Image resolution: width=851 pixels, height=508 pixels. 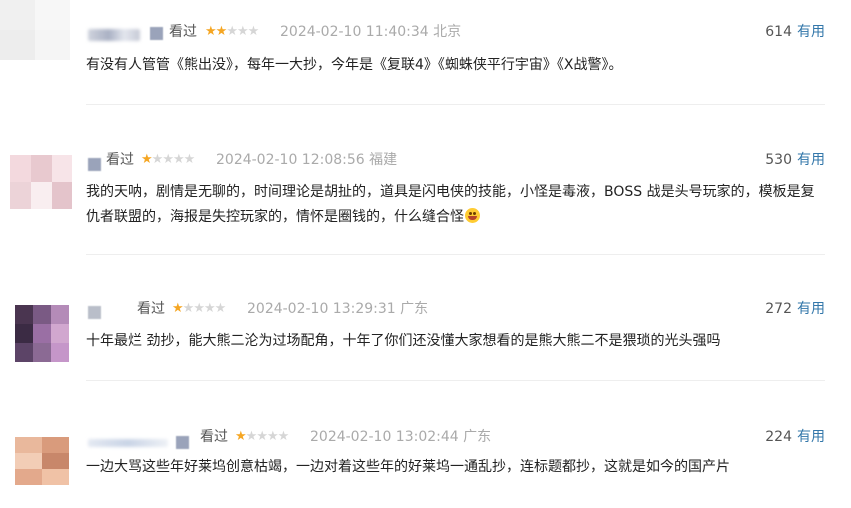 I want to click on comment-time: 2024-02-10 13:02:44 广东, so click(x=400, y=437).